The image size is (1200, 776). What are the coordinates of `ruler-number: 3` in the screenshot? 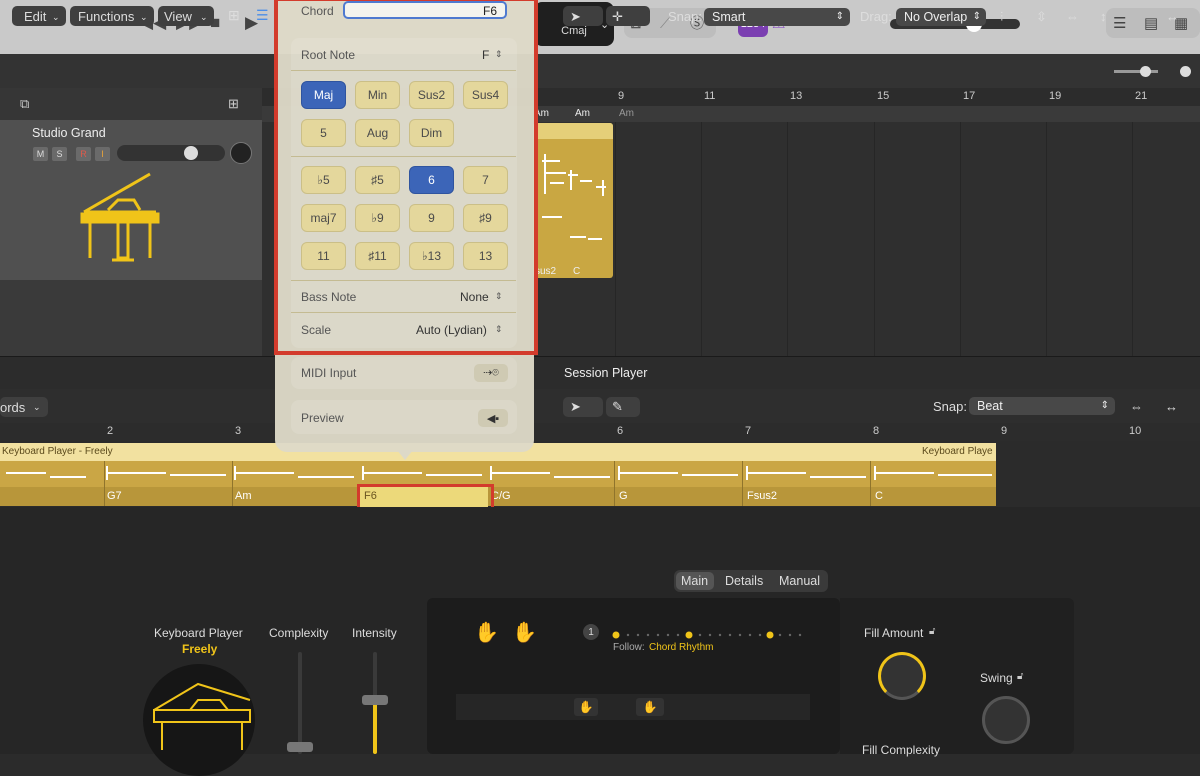 It's located at (238, 431).